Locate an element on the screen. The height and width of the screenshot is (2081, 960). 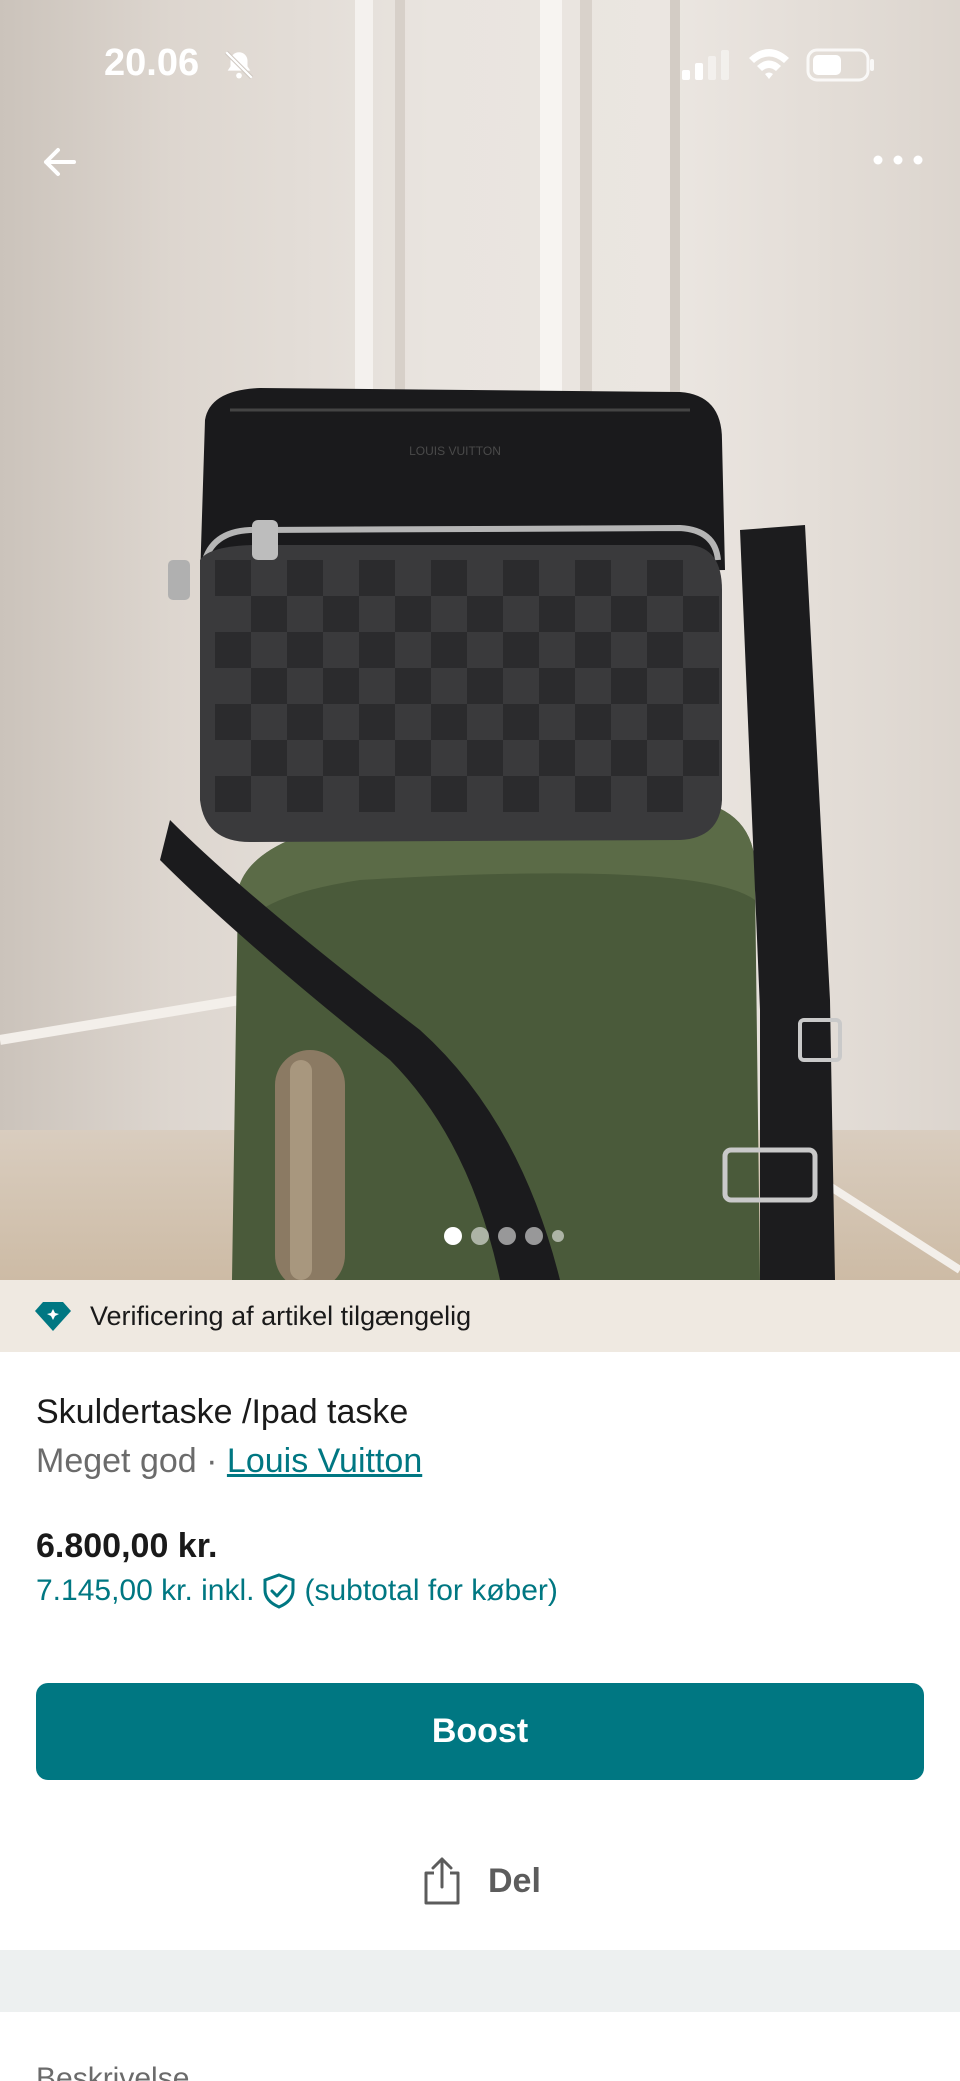
arrow-left-icon is located at coordinates (62, 162).